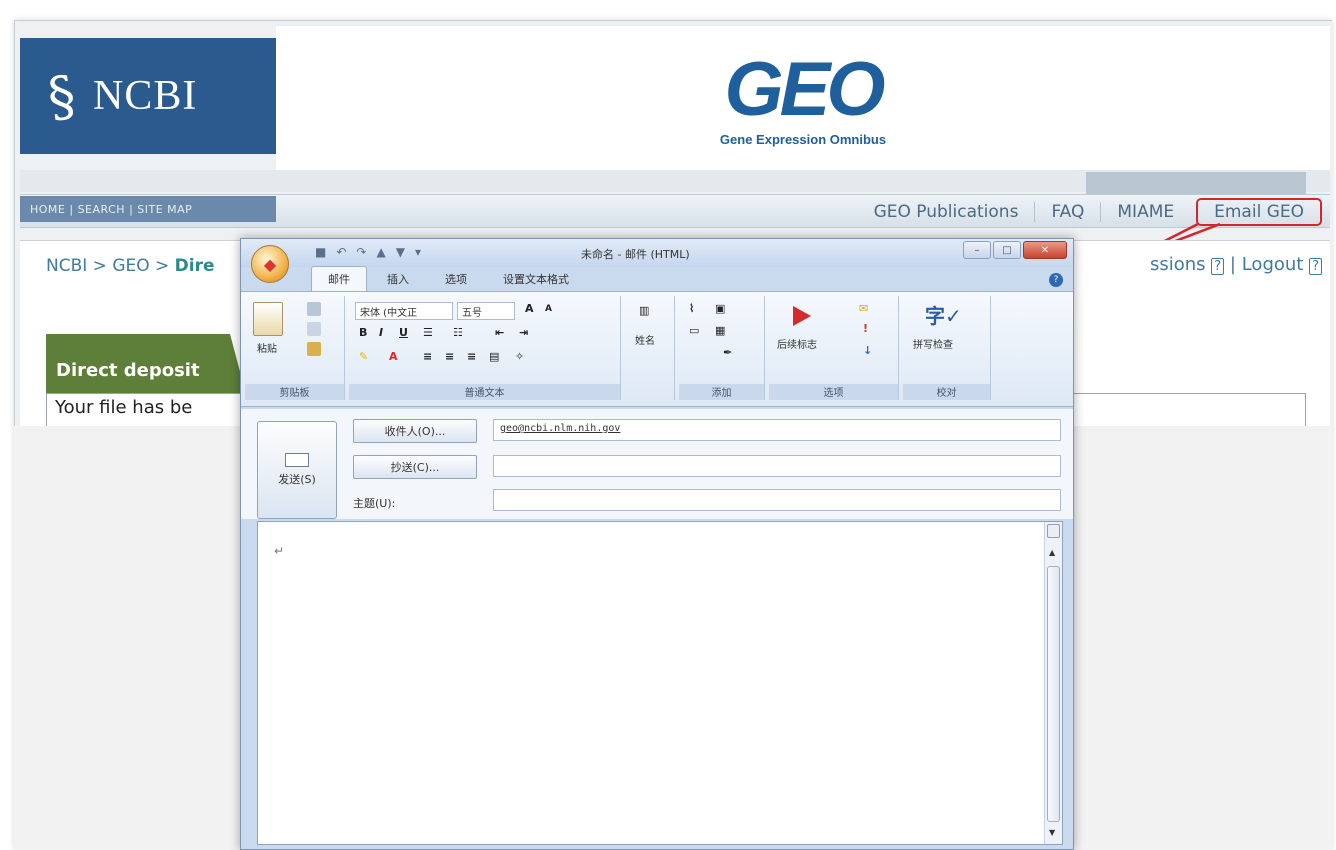  Describe the element at coordinates (834, 348) in the screenshot. I see `options-group: 后续标志 ✉ ! ↓ 选项` at that location.